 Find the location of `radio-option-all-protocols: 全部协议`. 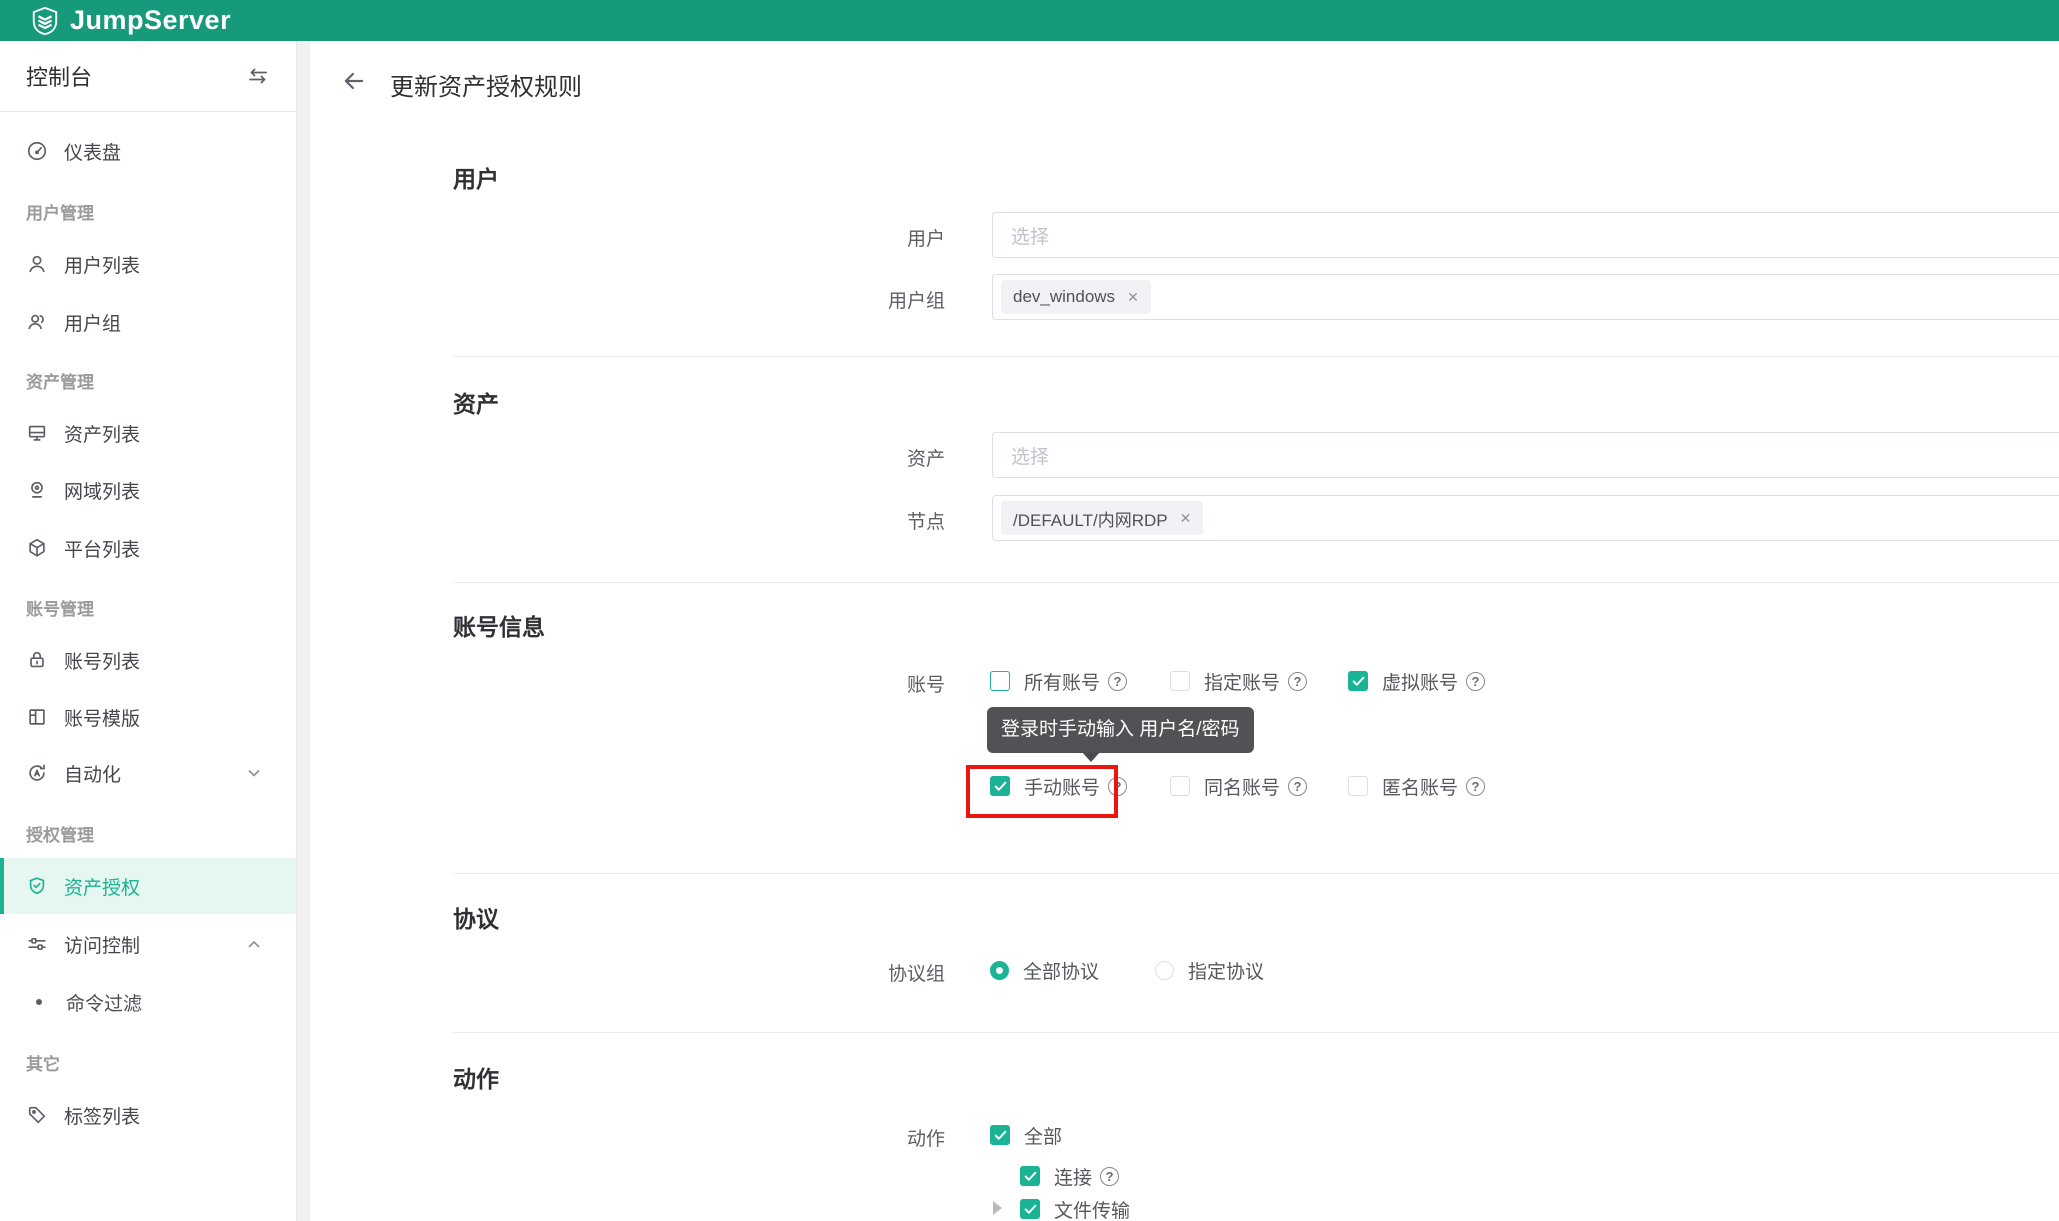

radio-option-all-protocols: 全部协议 is located at coordinates (1045, 971).